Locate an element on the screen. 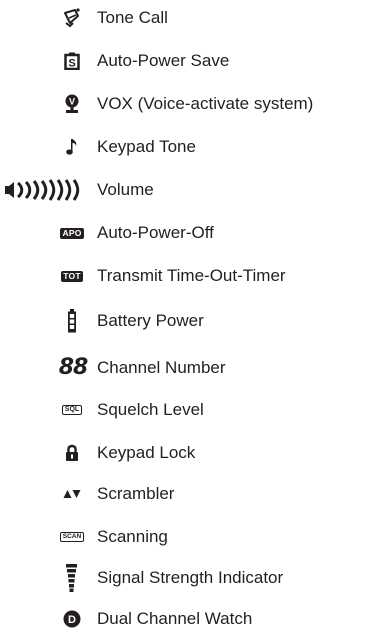  legend-row-signal-strength: Signal Strength Indicator is located at coordinates (184, 578).